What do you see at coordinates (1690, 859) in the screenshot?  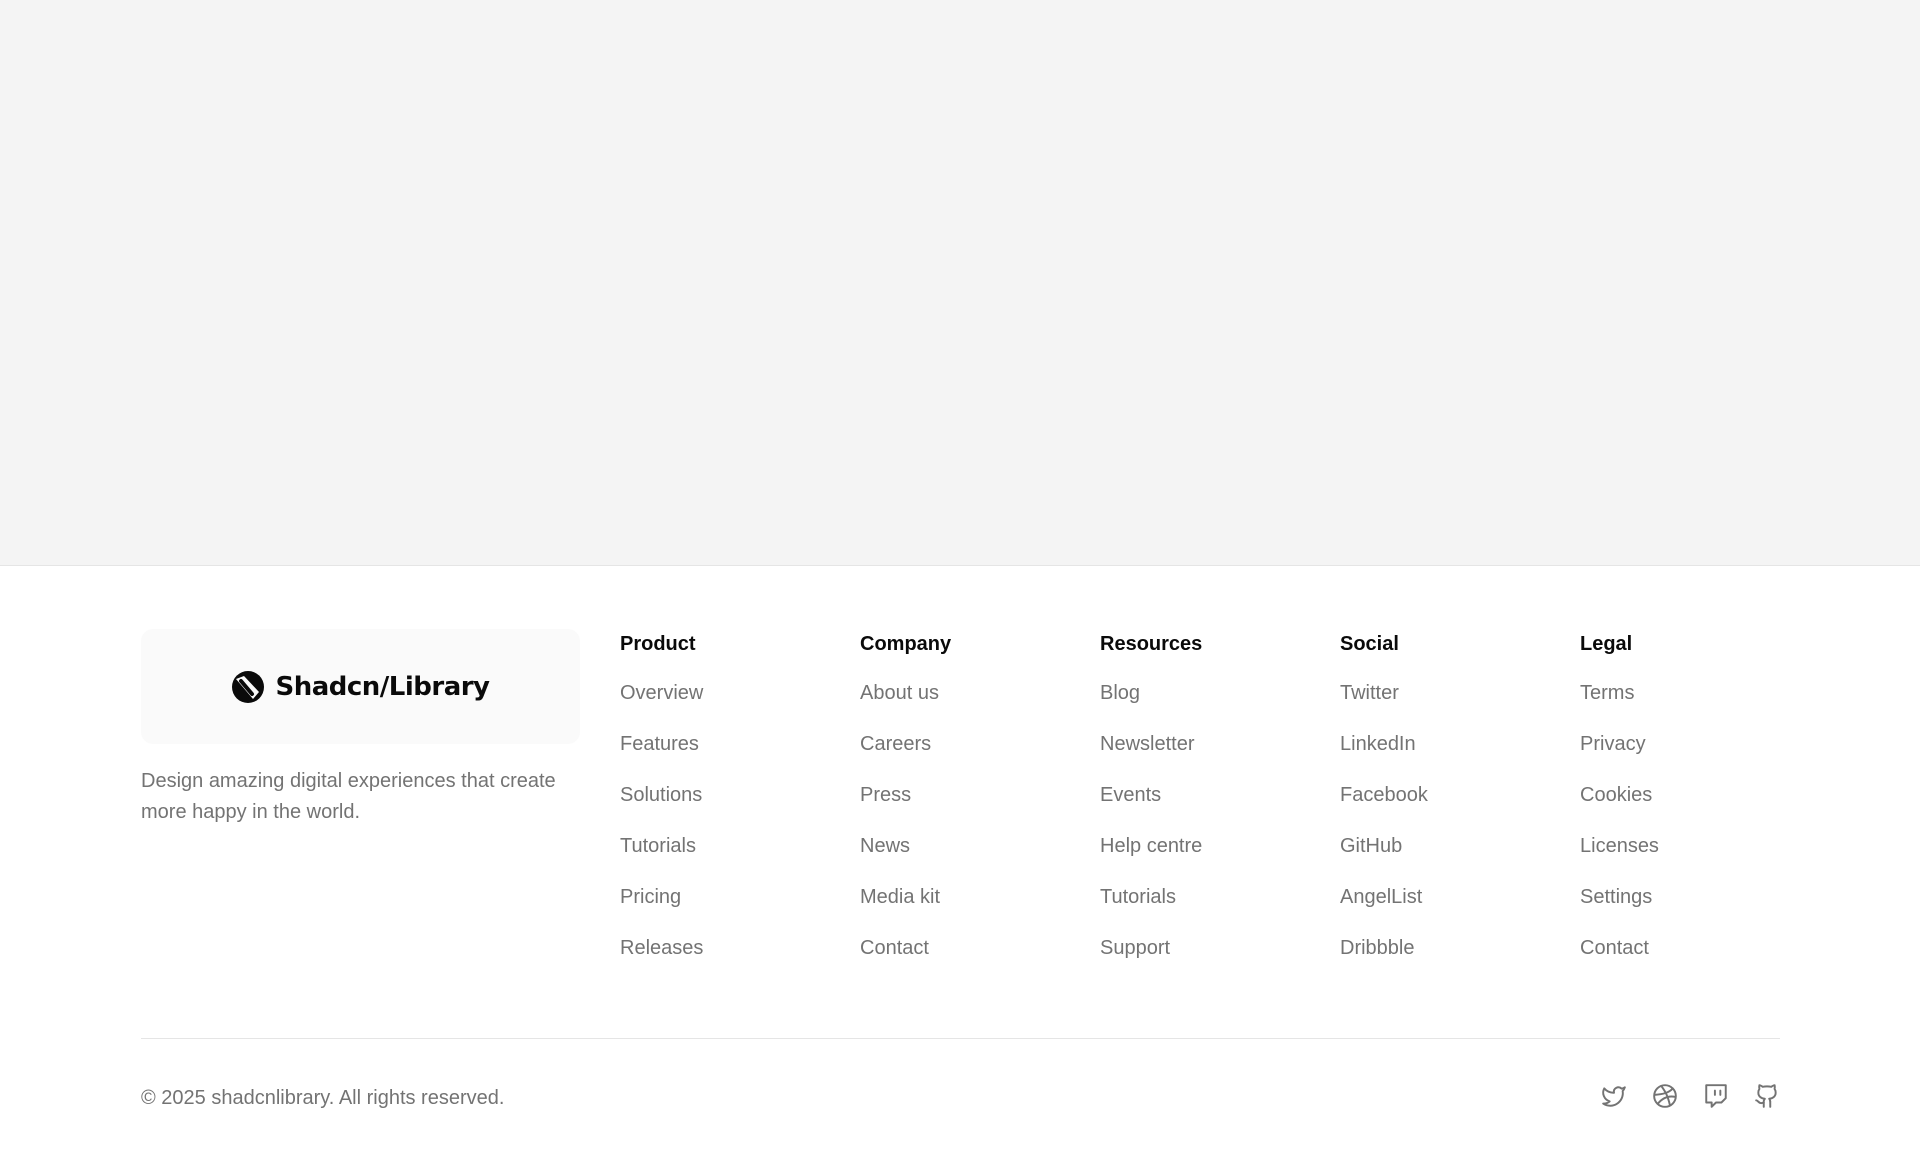 I see `footer-link-licenses: Licenses` at bounding box center [1690, 859].